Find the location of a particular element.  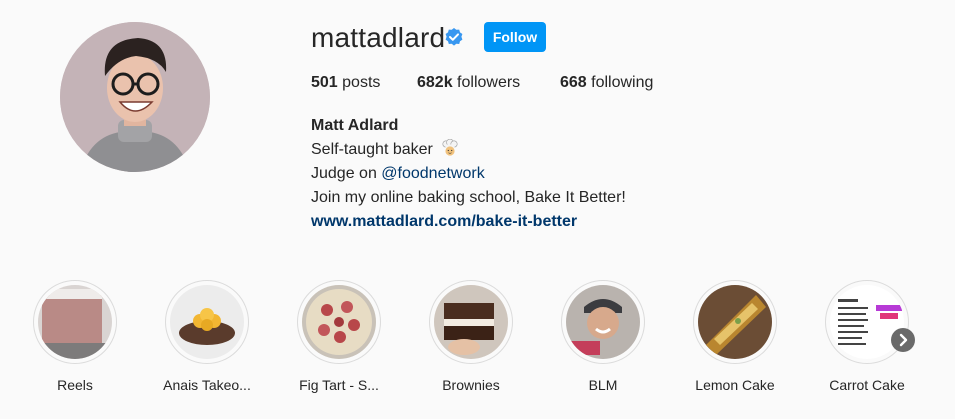

website-link: www.mattadlard.com/bake-it-better is located at coordinates (444, 221).